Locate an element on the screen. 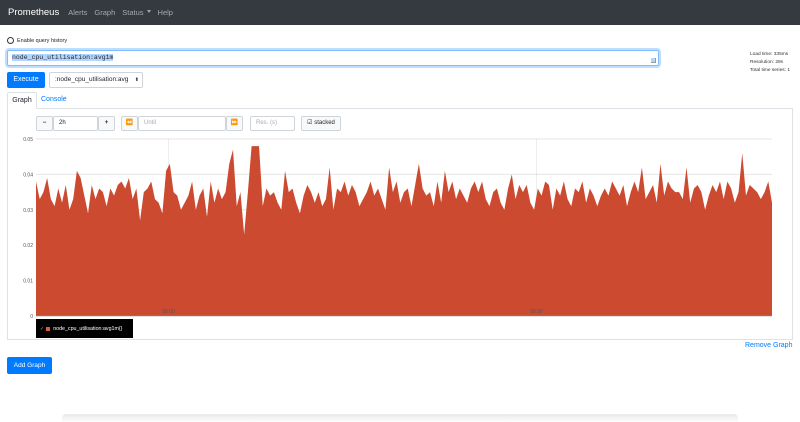 Image resolution: width=800 pixels, height=422 pixels. add-graph-button: Add Graph is located at coordinates (29, 365).